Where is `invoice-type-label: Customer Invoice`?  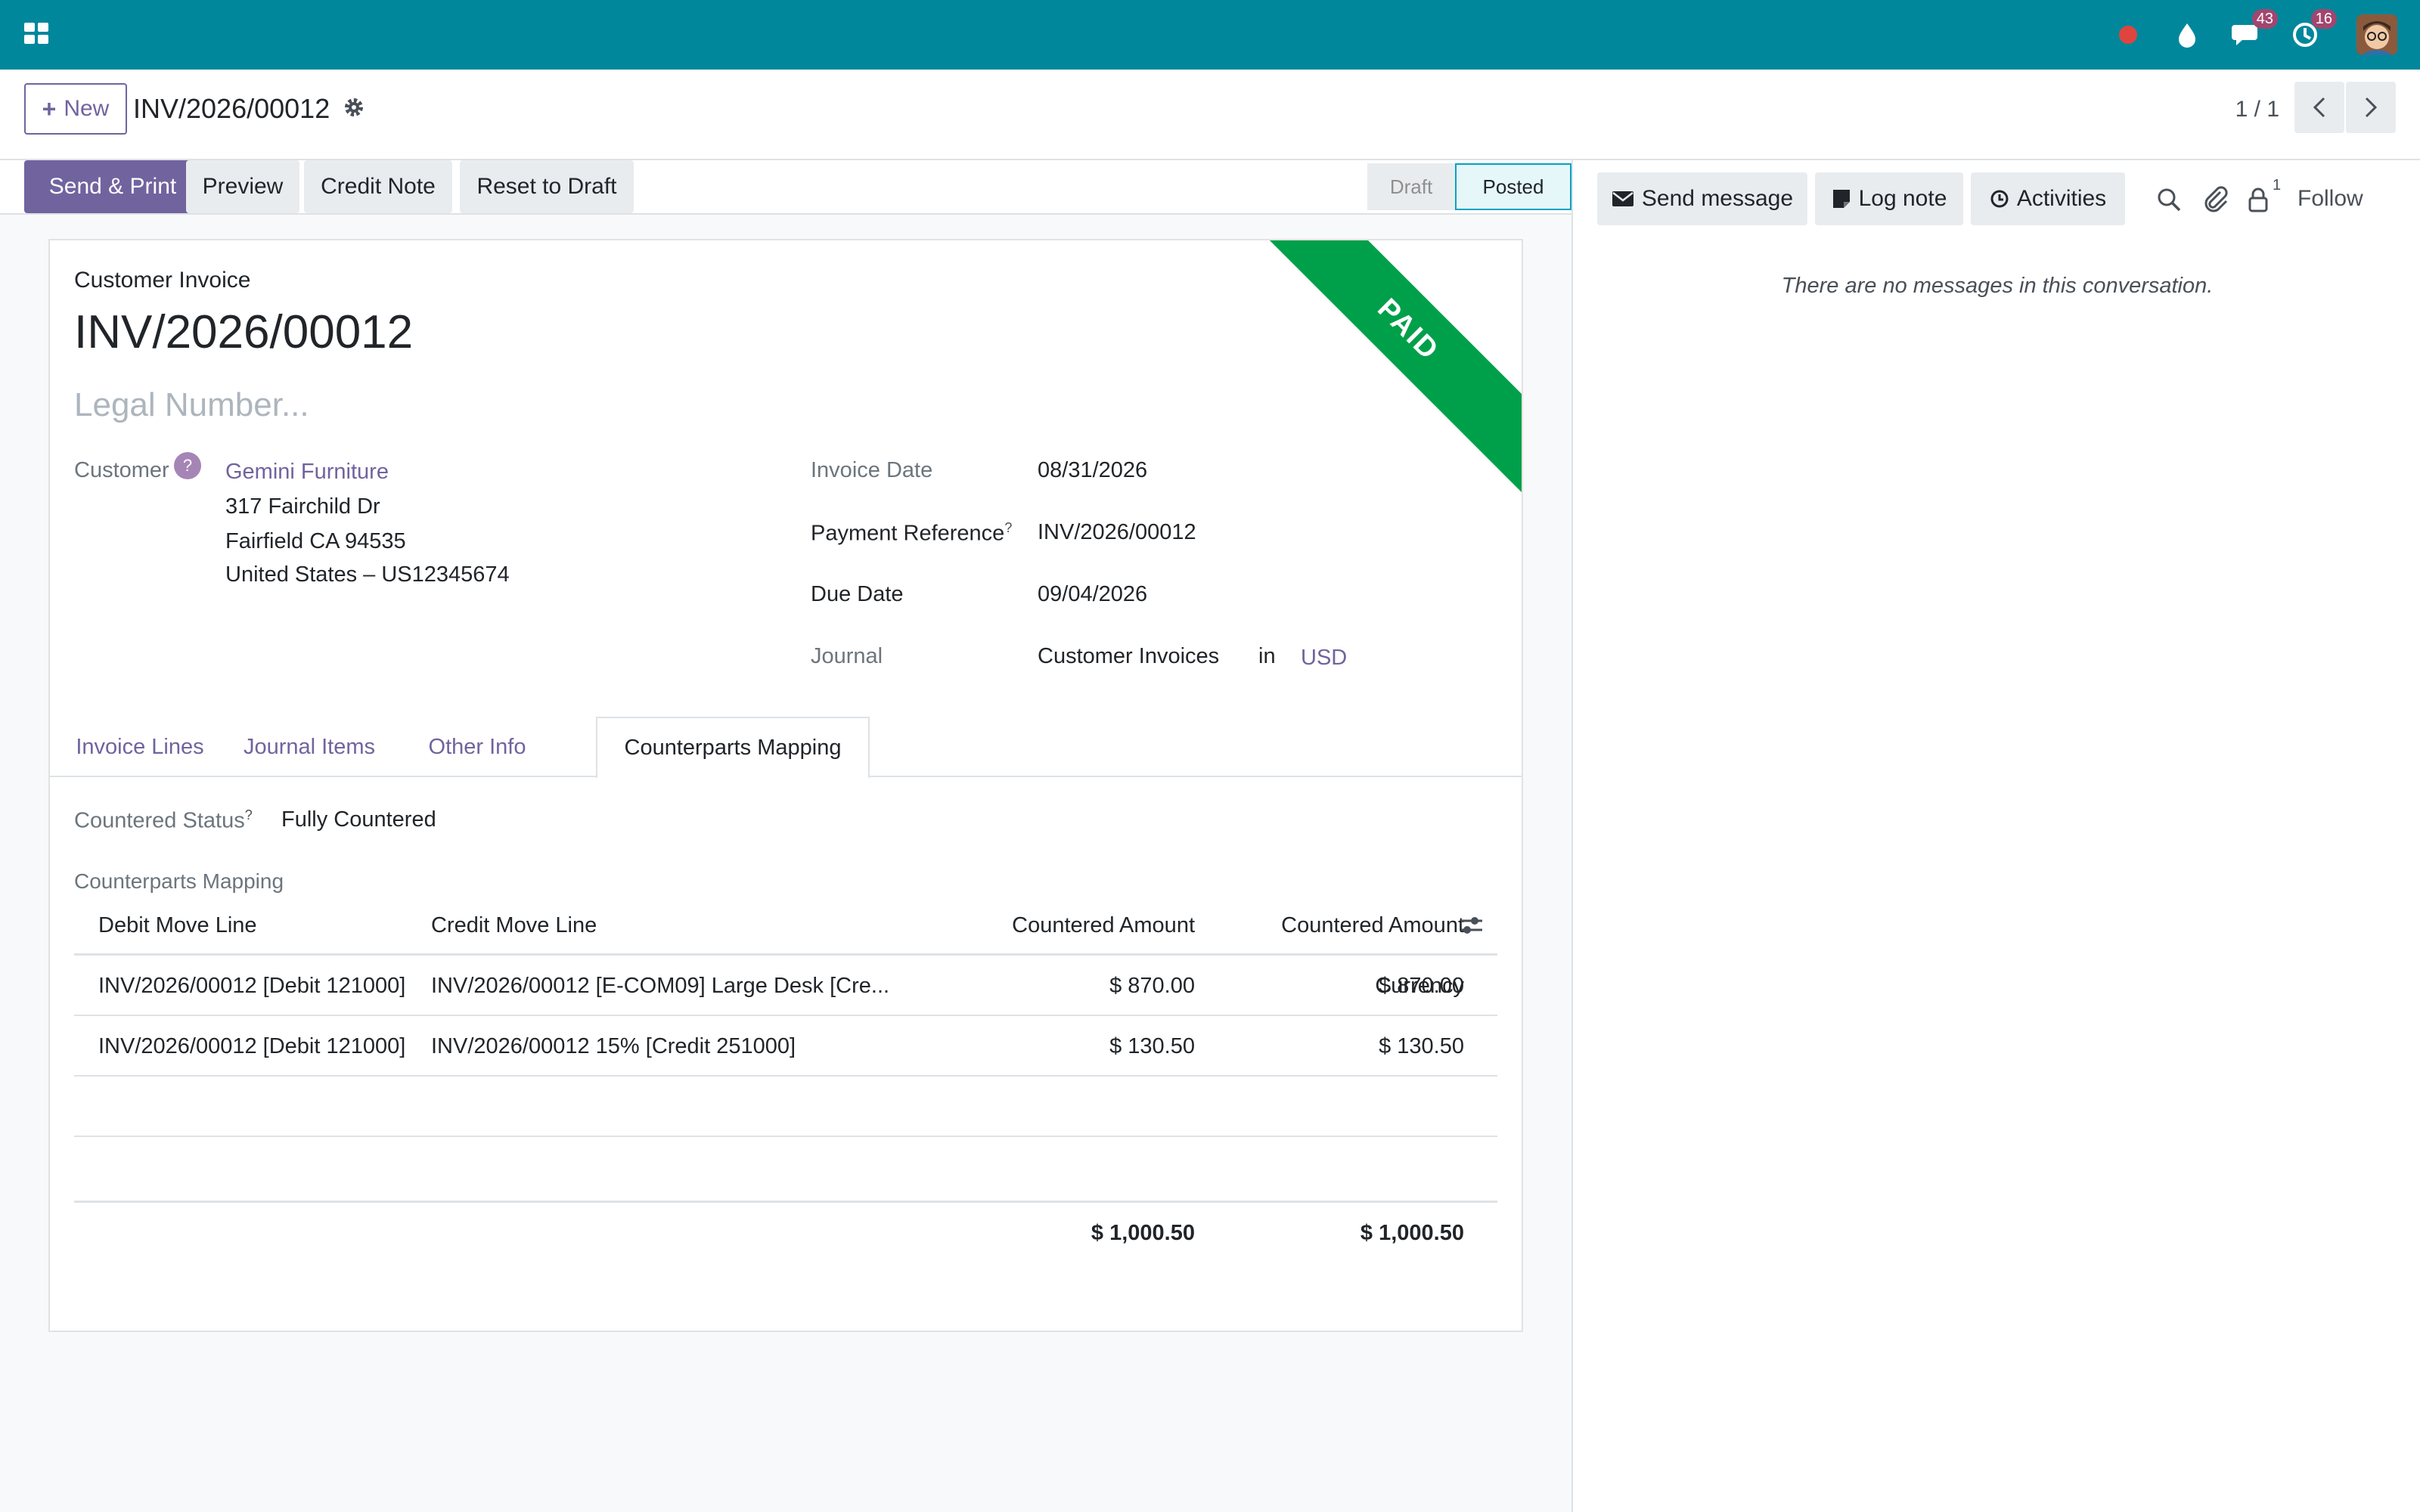 invoice-type-label: Customer Invoice is located at coordinates (162, 280).